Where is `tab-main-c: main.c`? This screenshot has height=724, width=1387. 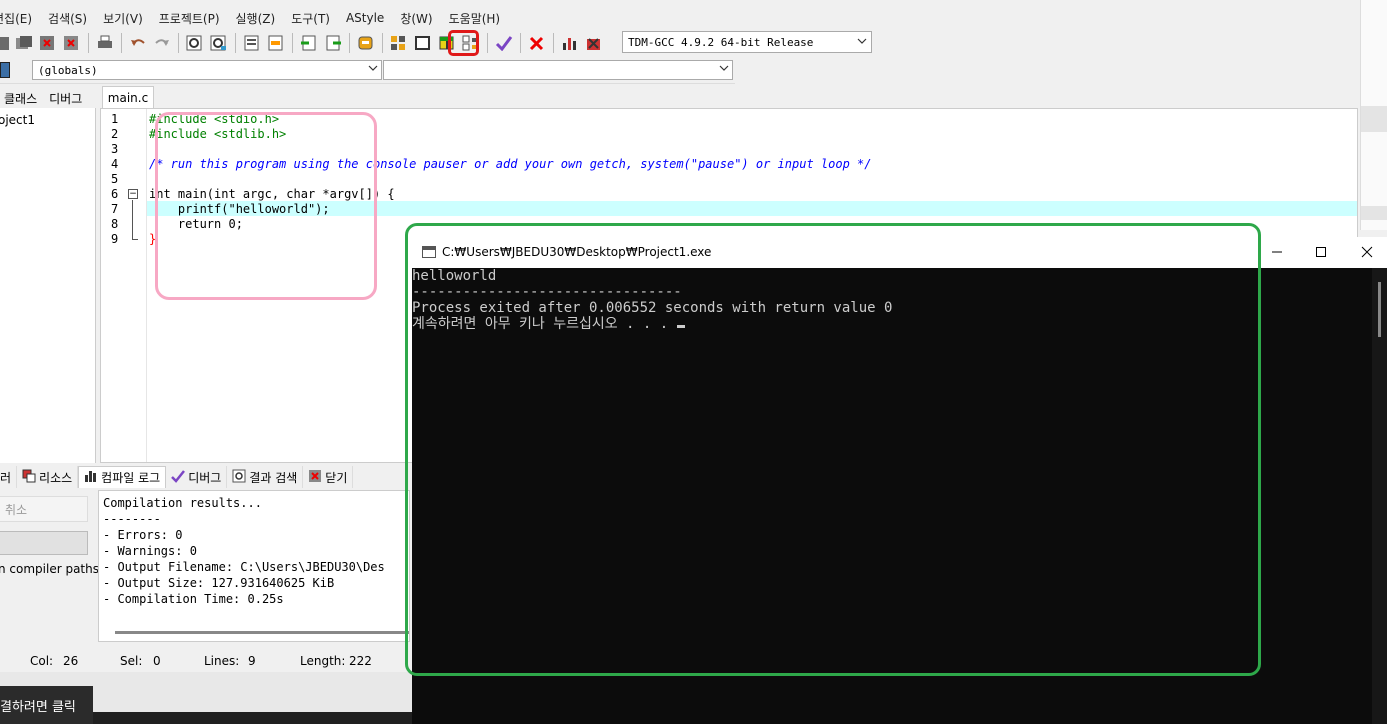 tab-main-c: main.c is located at coordinates (128, 97).